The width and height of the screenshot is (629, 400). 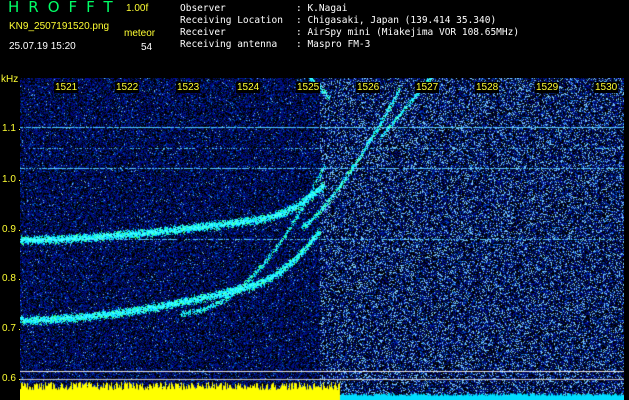 I want to click on y-tick-label: 0.8, so click(x=9, y=278).